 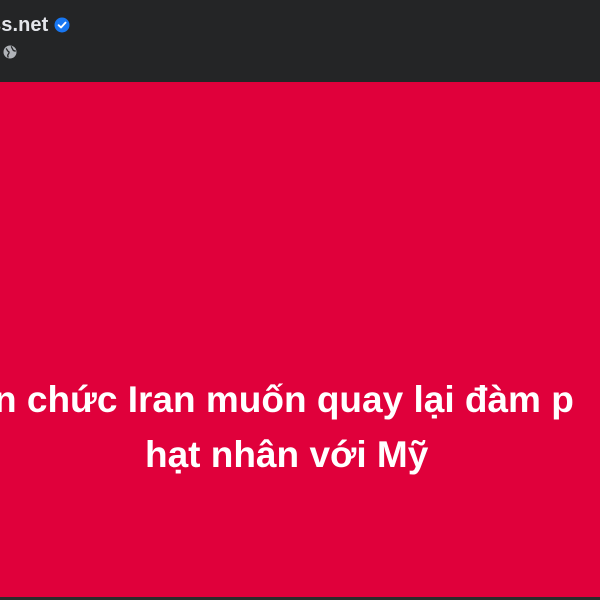 I want to click on headline-line-1: n chức Iran muốn quay lại đàm p, so click(x=287, y=399).